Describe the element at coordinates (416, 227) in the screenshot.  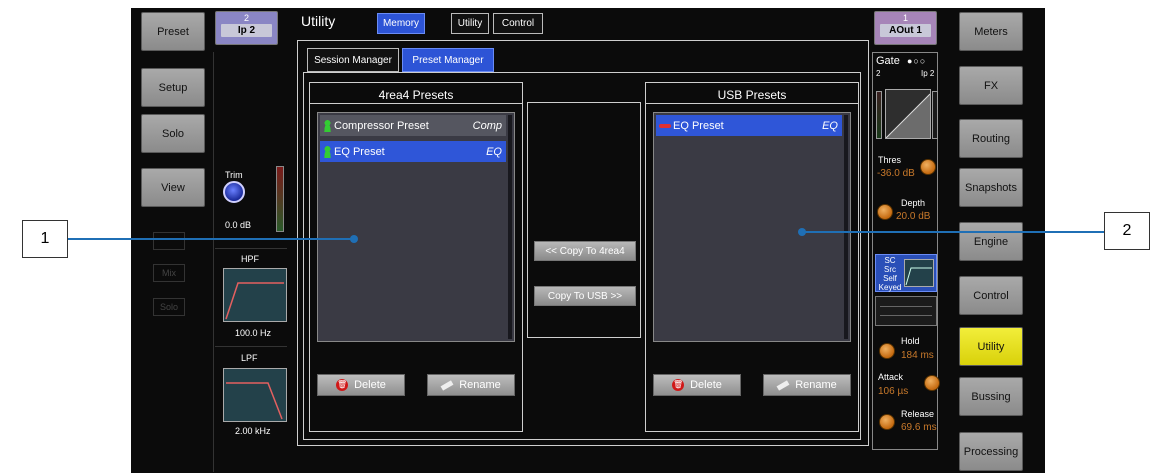
I see `left-preset-list: Compressor Preset Comp EQ Preset EQ` at that location.